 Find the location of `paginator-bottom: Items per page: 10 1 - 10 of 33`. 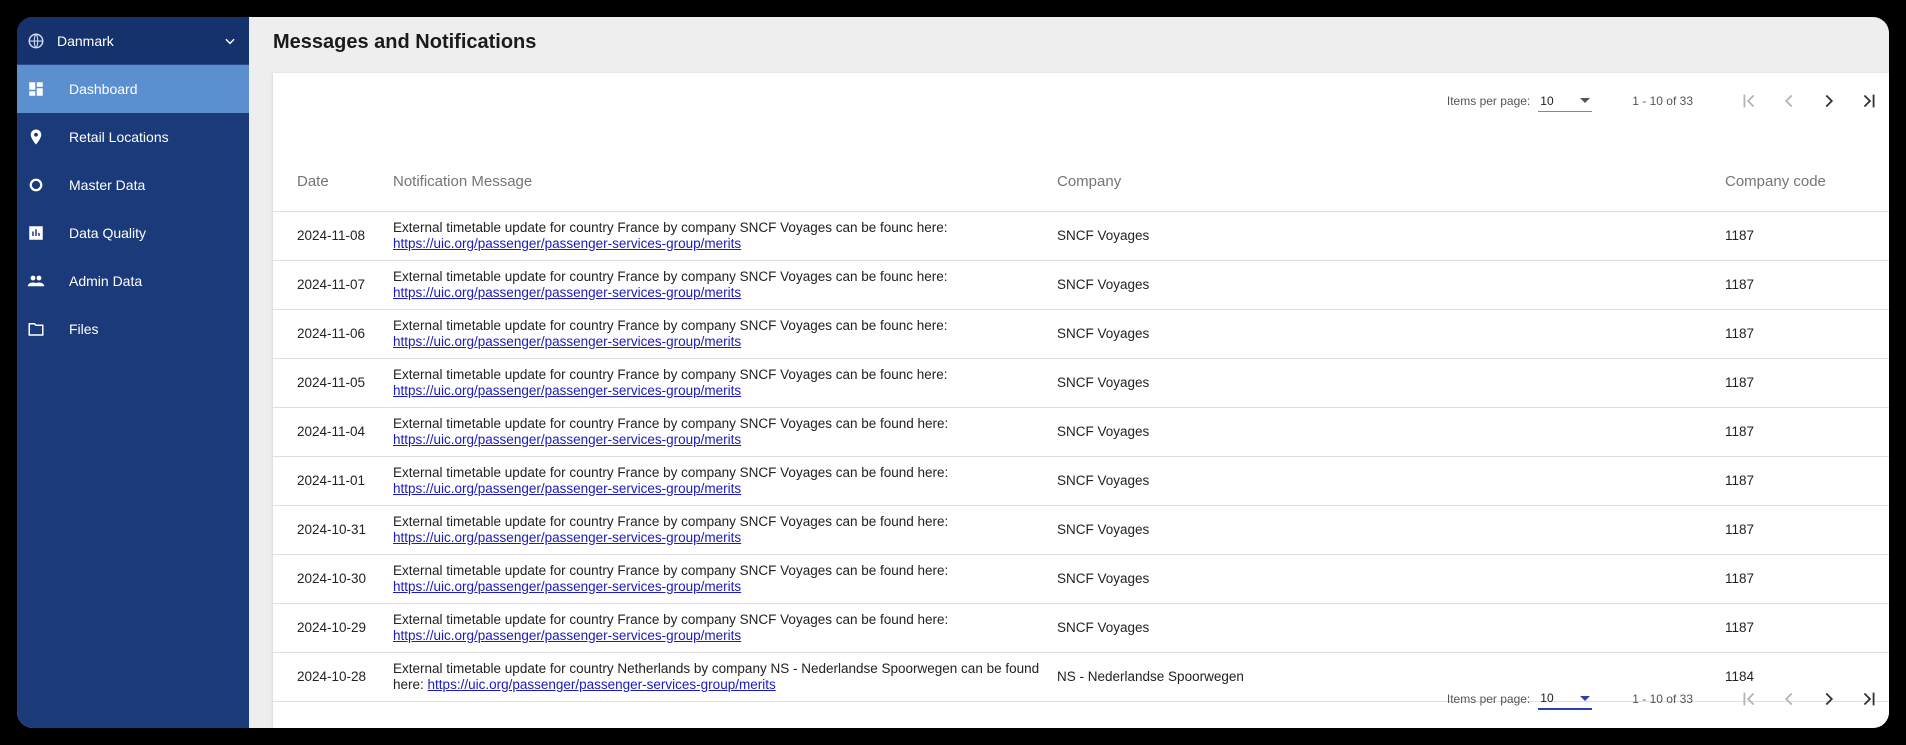

paginator-bottom: Items per page: 10 1 - 10 of 33 is located at coordinates (1668, 699).